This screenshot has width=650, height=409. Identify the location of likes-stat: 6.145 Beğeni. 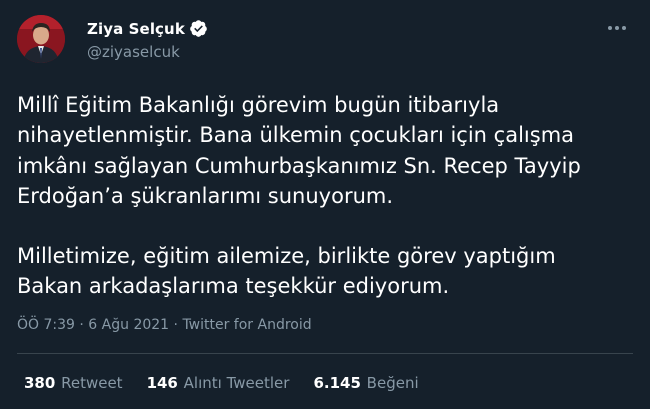
(365, 383).